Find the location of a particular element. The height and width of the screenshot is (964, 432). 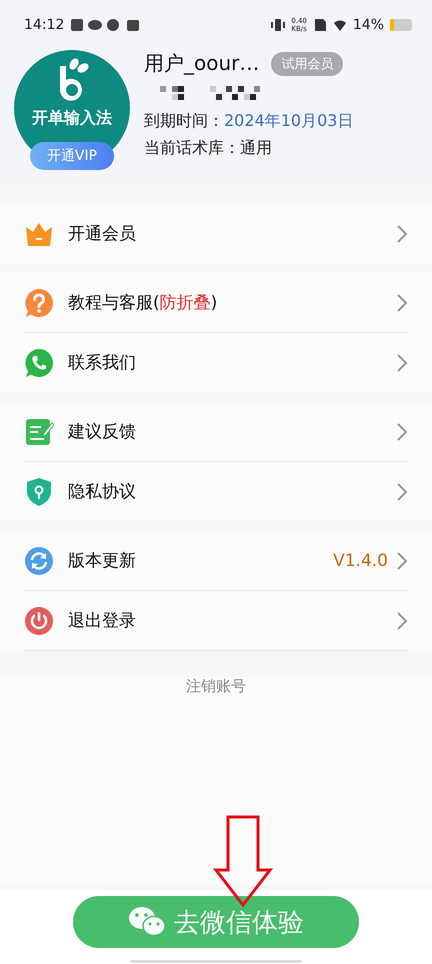

shield-icon is located at coordinates (39, 491).